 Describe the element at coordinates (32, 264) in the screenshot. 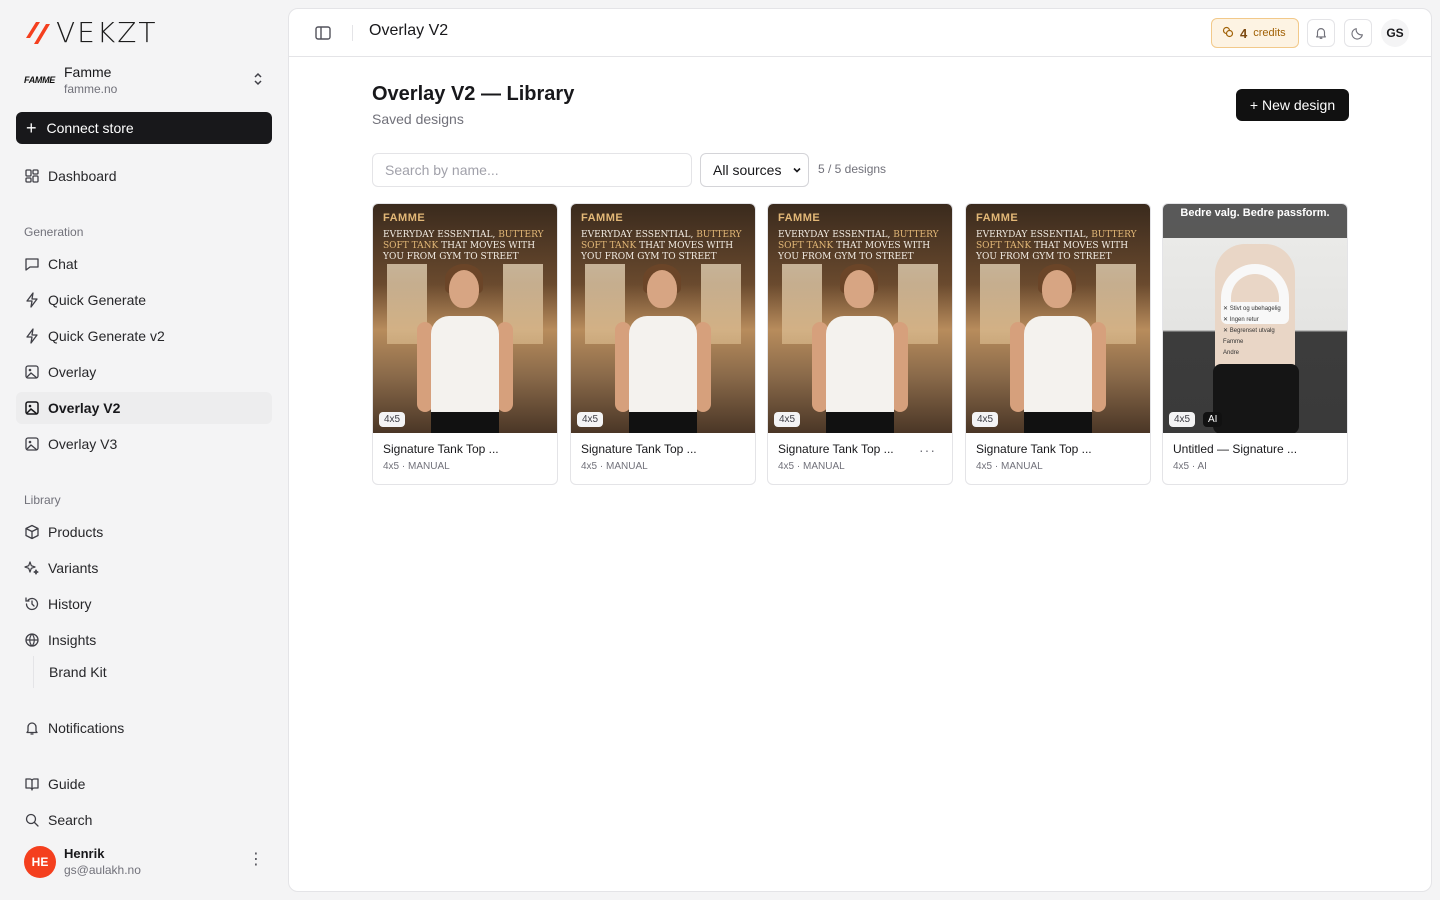

I see `chat-icon` at that location.